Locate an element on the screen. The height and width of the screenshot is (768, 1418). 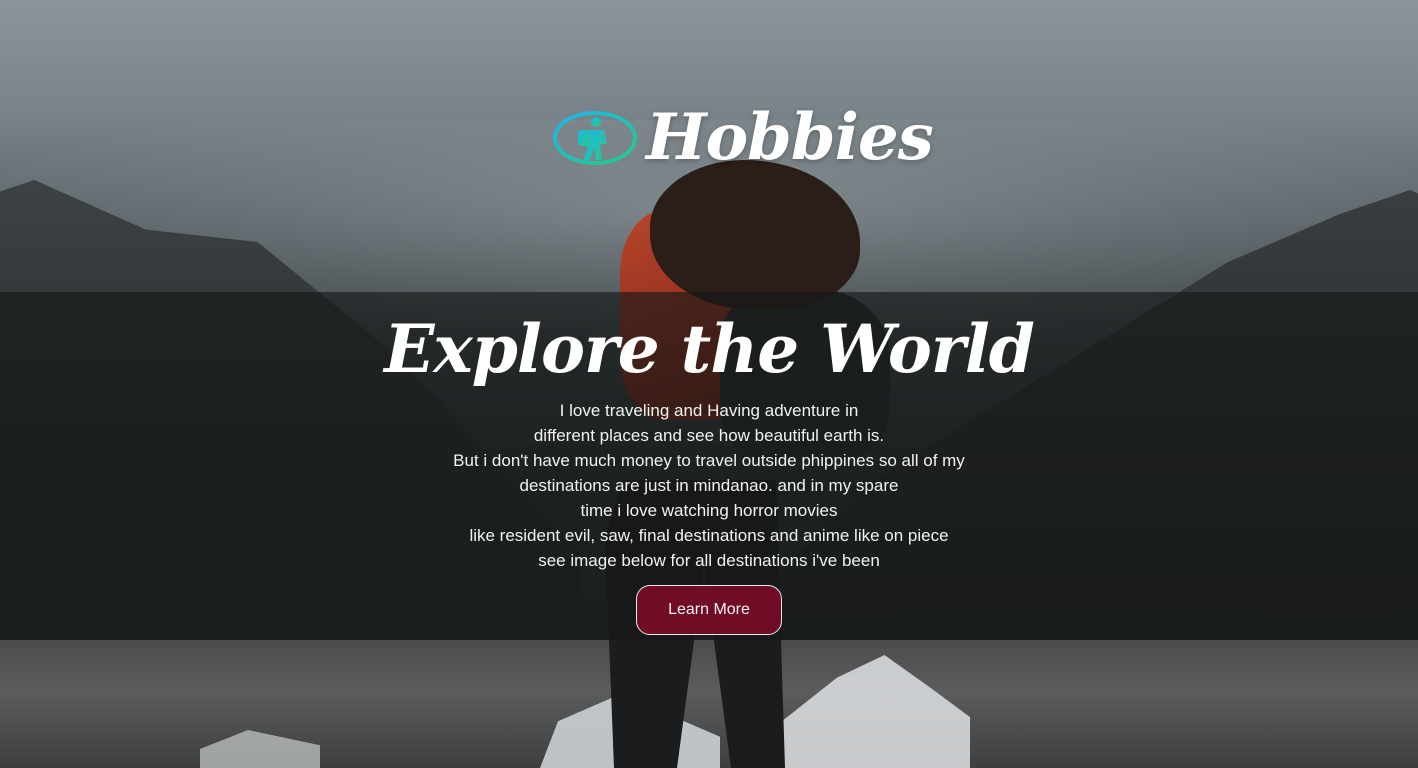
learn-more-button: Learn More is located at coordinates (709, 610).